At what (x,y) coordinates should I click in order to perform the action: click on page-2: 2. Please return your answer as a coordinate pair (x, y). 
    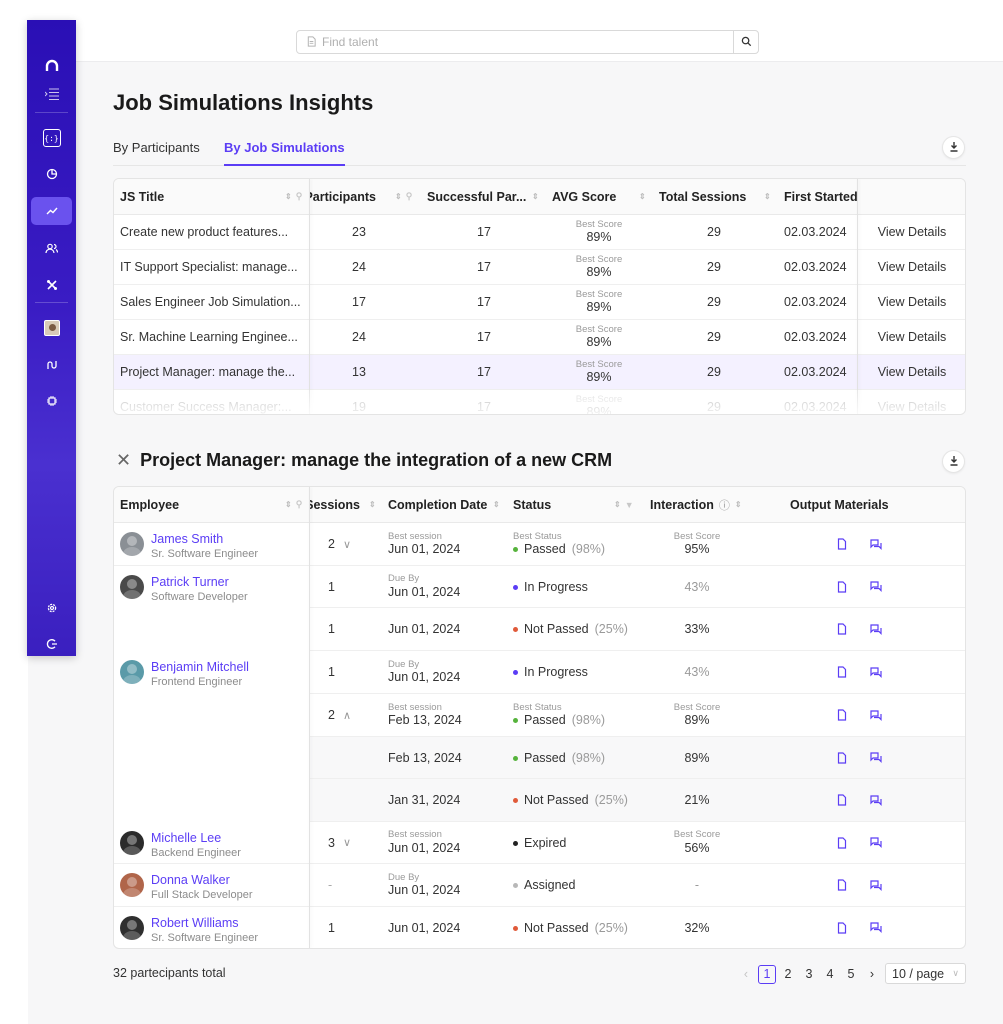
    Looking at the image, I should click on (788, 974).